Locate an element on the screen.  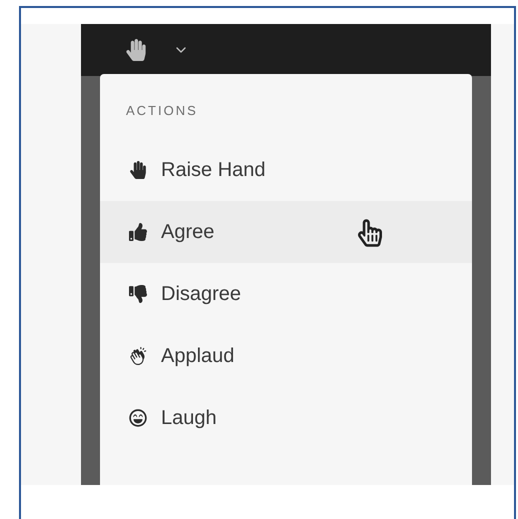
menu-item: Agree is located at coordinates (286, 231).